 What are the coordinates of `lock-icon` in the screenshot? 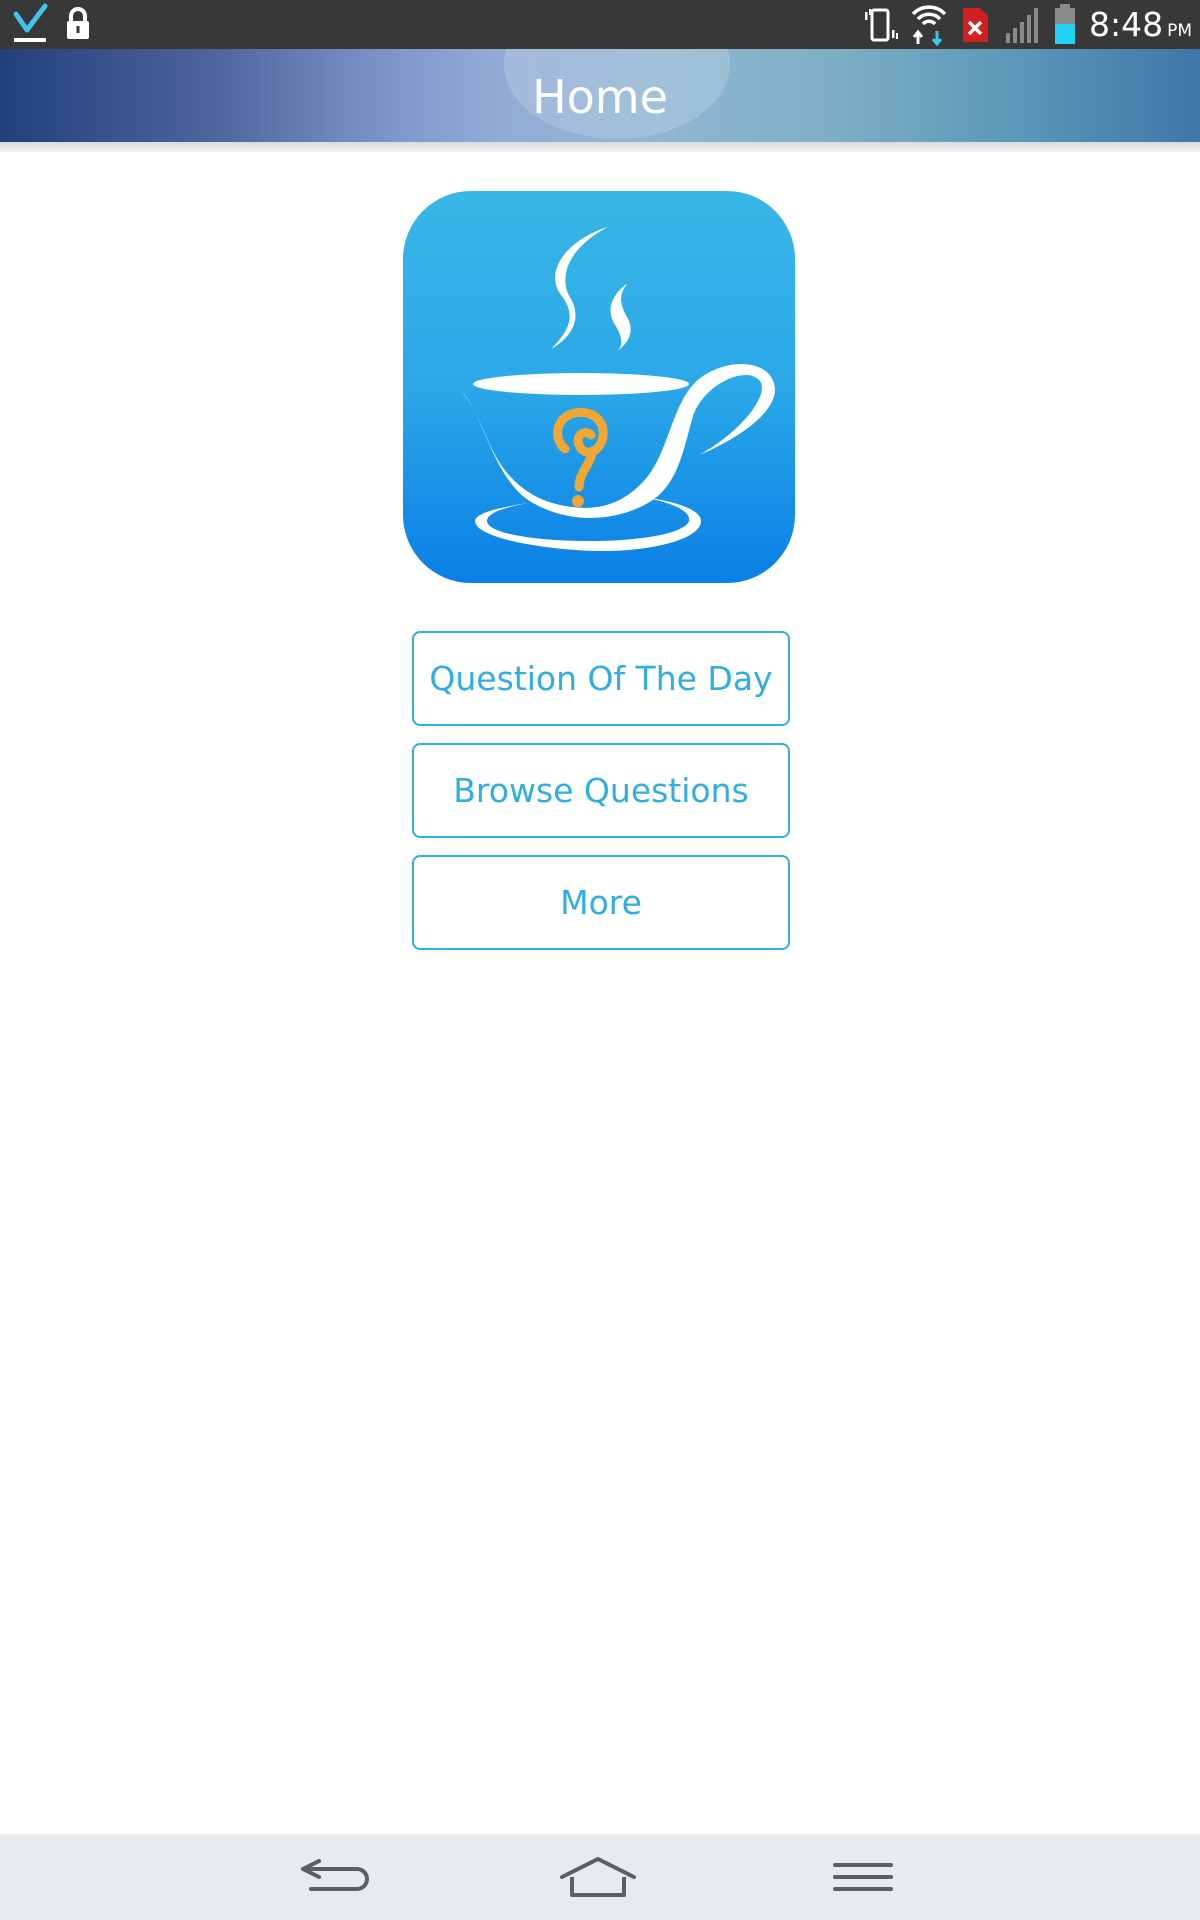 It's located at (78, 24).